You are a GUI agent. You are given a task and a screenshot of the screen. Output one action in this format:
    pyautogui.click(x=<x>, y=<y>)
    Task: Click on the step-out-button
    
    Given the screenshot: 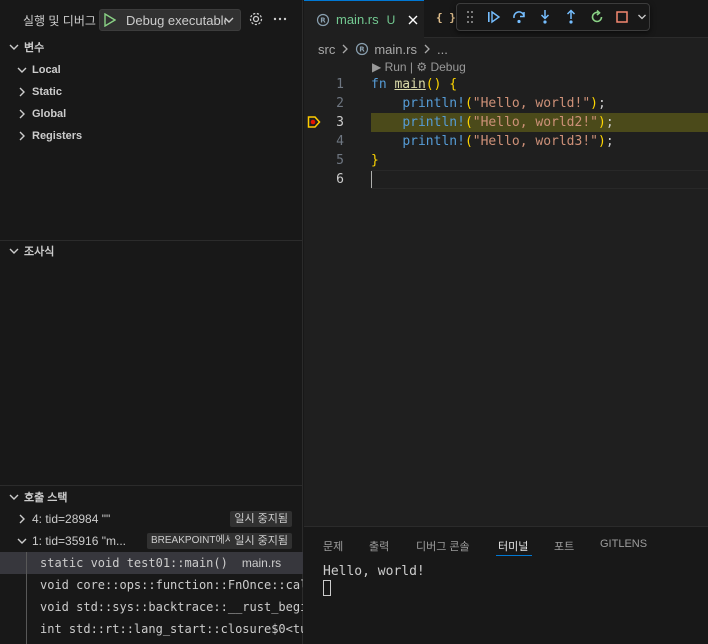 What is the action you would take?
    pyautogui.click(x=571, y=17)
    